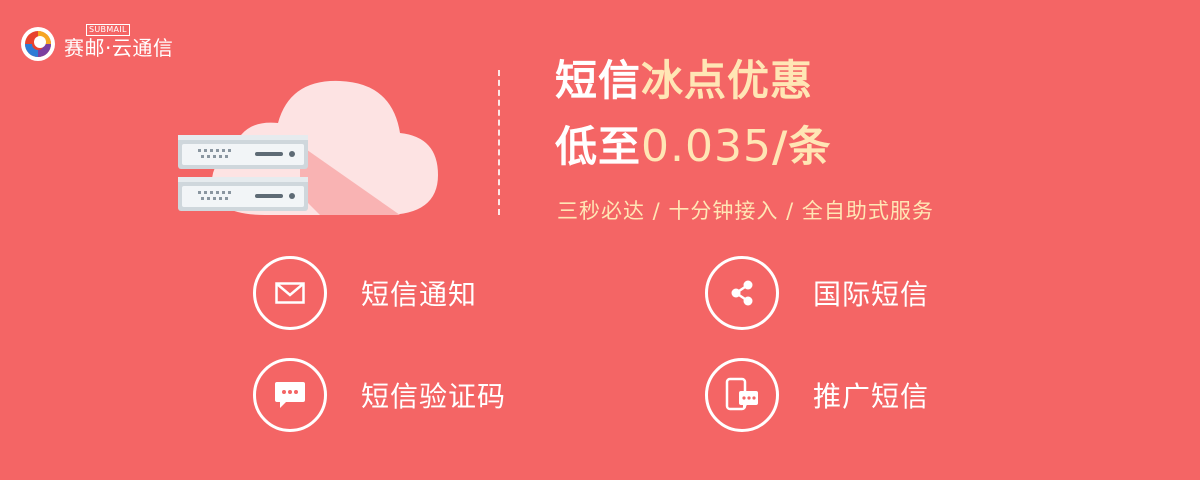 The width and height of the screenshot is (1200, 480). Describe the element at coordinates (801, 146) in the screenshot. I see `price-unit: /条` at that location.